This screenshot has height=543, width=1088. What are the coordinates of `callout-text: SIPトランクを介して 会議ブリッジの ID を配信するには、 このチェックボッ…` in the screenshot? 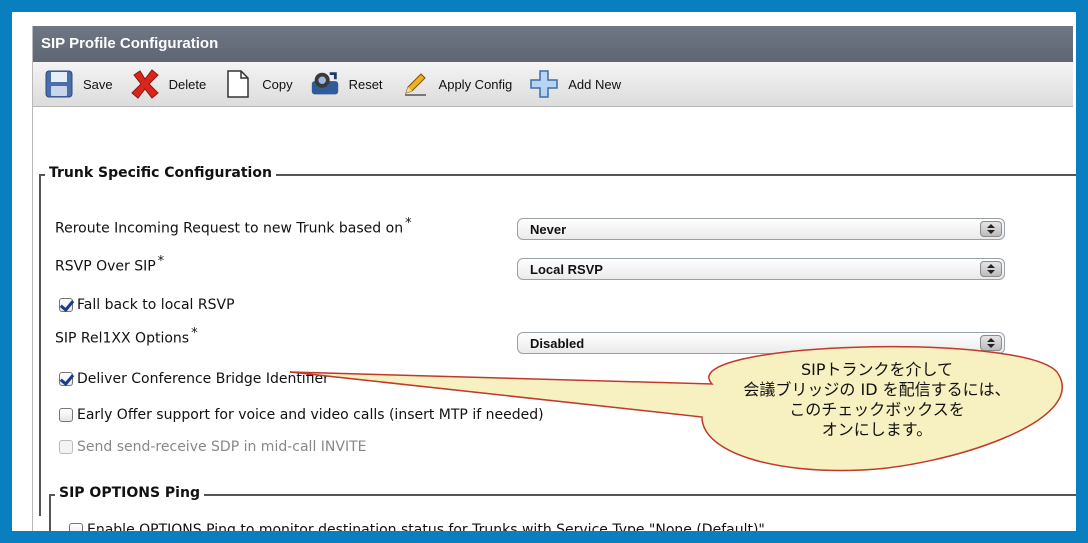 It's located at (877, 400).